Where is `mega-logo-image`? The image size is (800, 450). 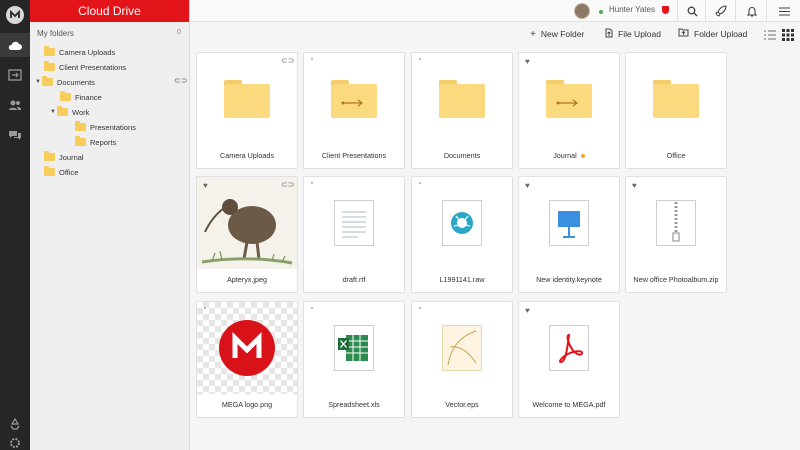
mega-logo-image is located at coordinates (247, 348).